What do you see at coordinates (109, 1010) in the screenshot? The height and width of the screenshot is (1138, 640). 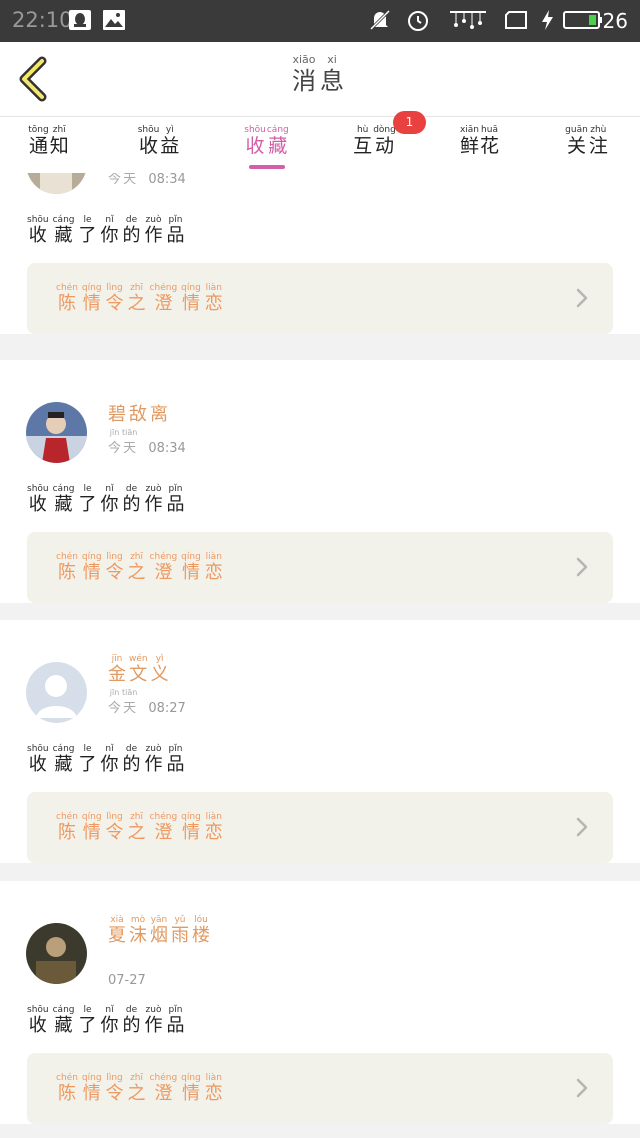 I see `action-pinyin: nǐ` at bounding box center [109, 1010].